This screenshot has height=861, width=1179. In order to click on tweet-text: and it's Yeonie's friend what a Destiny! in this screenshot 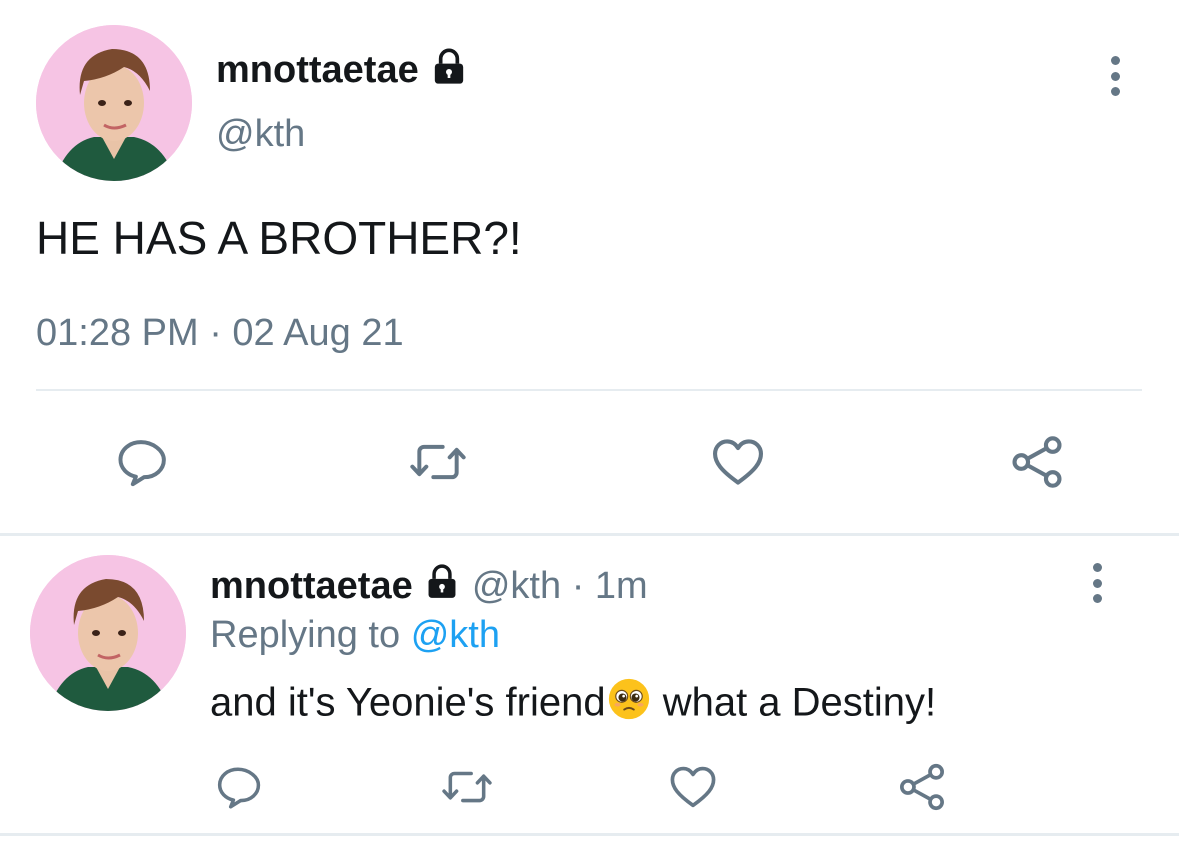, I will do `click(573, 705)`.